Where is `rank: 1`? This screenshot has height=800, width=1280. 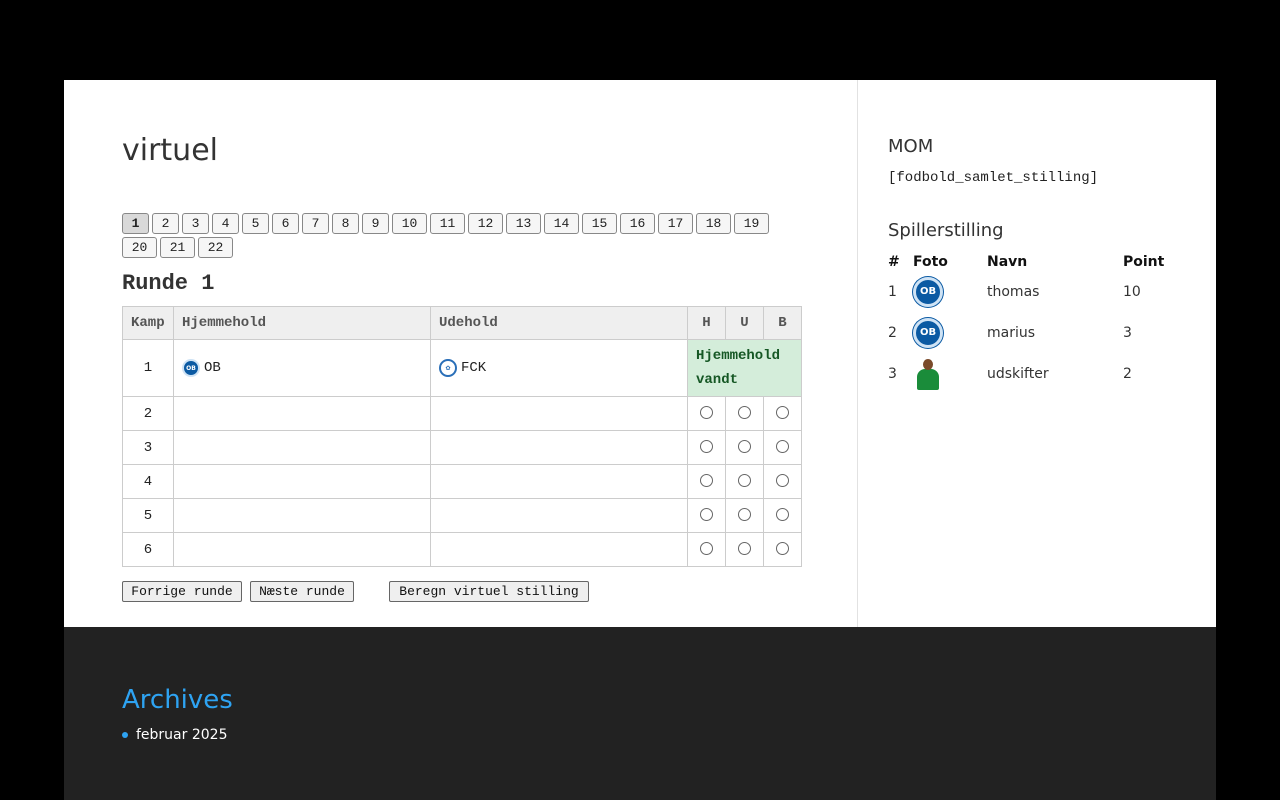 rank: 1 is located at coordinates (892, 291).